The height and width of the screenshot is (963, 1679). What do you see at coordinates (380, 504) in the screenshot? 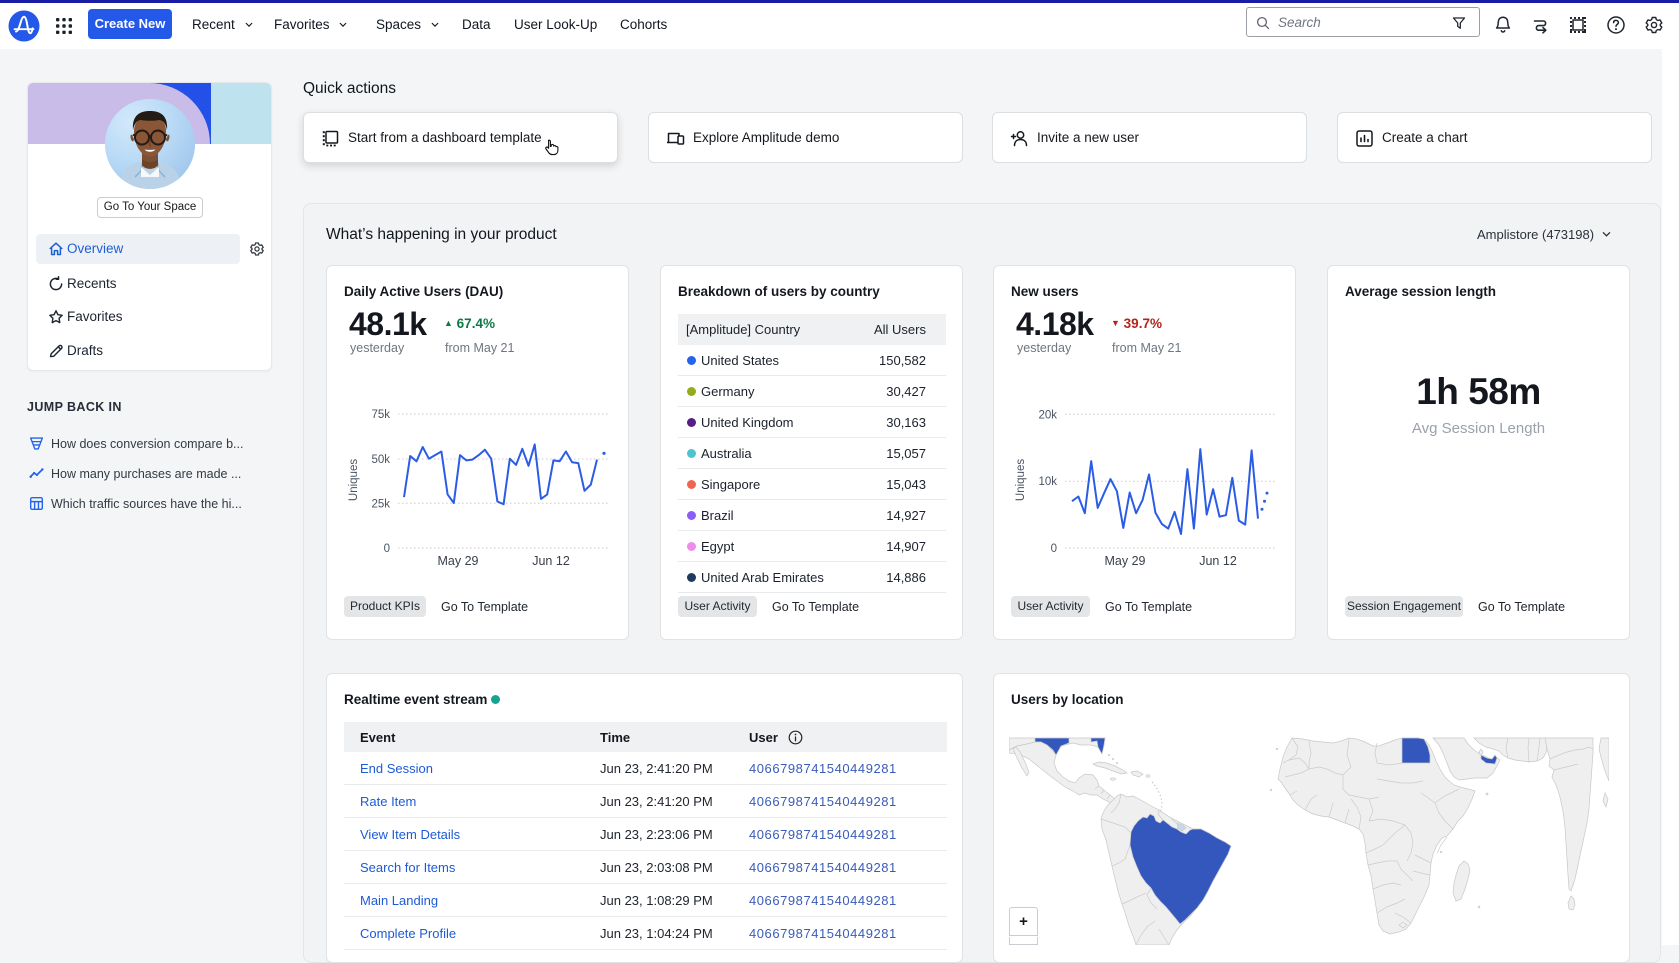
I see `svg-text: 25k` at bounding box center [380, 504].